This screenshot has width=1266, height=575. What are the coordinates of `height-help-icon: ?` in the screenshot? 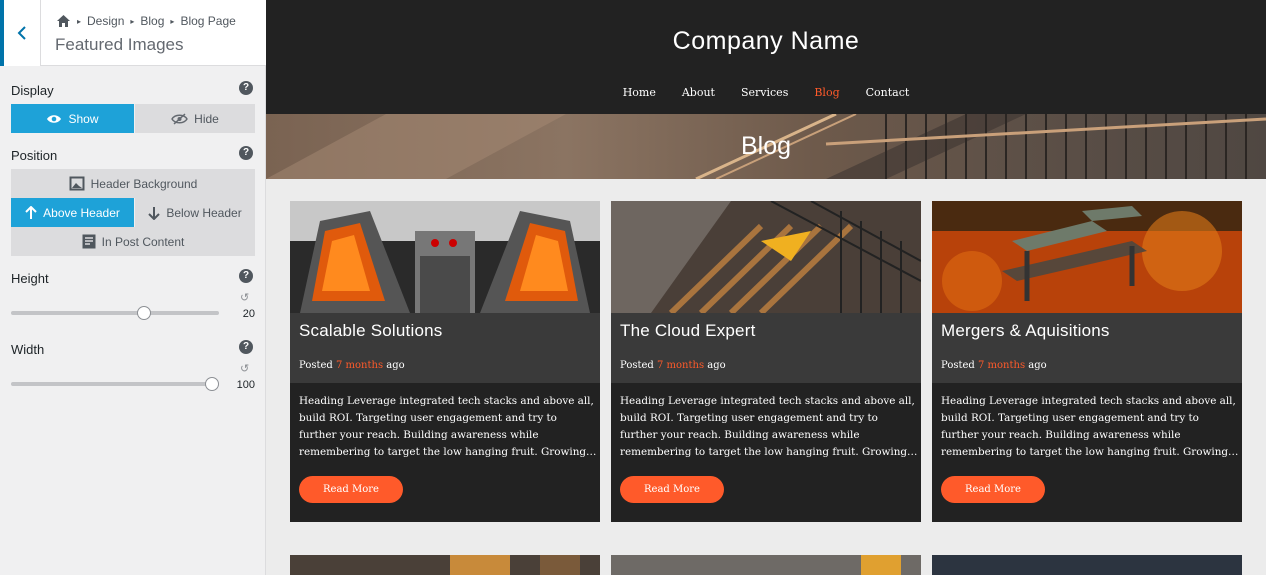 It's located at (246, 276).